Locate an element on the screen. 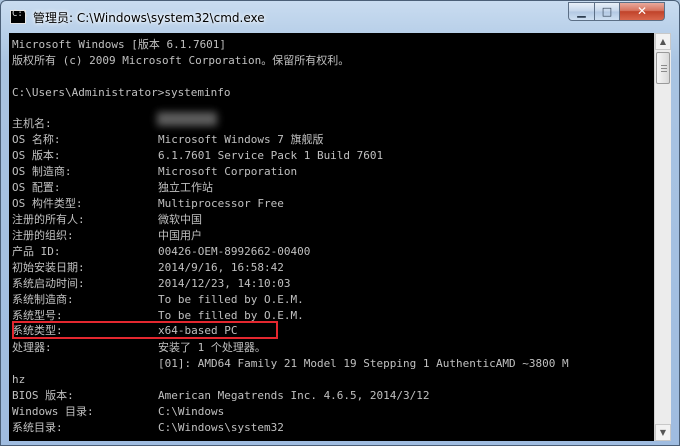 This screenshot has height=446, width=680. scrollbar-thumb is located at coordinates (663, 68).